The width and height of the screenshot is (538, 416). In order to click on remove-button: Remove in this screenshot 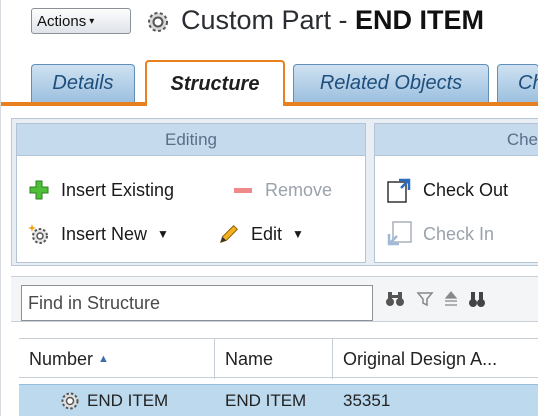, I will do `click(281, 190)`.